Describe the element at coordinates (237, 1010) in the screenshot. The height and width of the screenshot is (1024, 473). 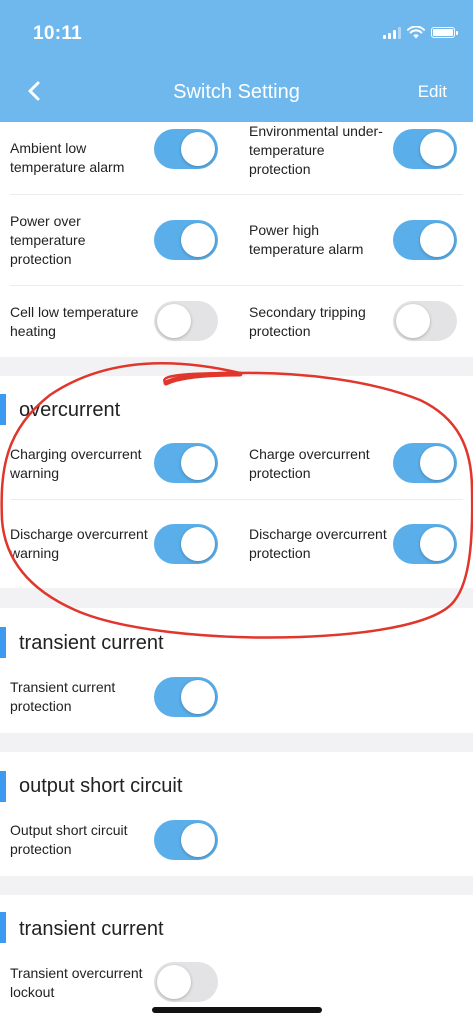
I see `home-indicator` at that location.